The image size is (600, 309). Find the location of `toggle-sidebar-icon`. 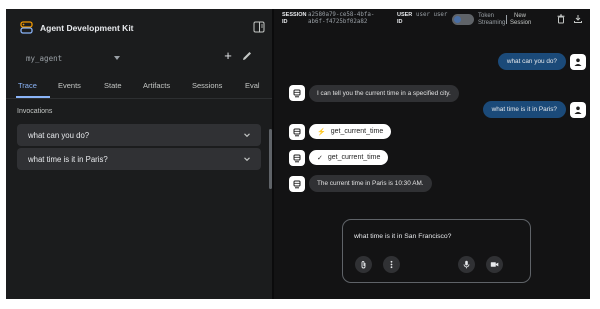

toggle-sidebar-icon is located at coordinates (259, 27).